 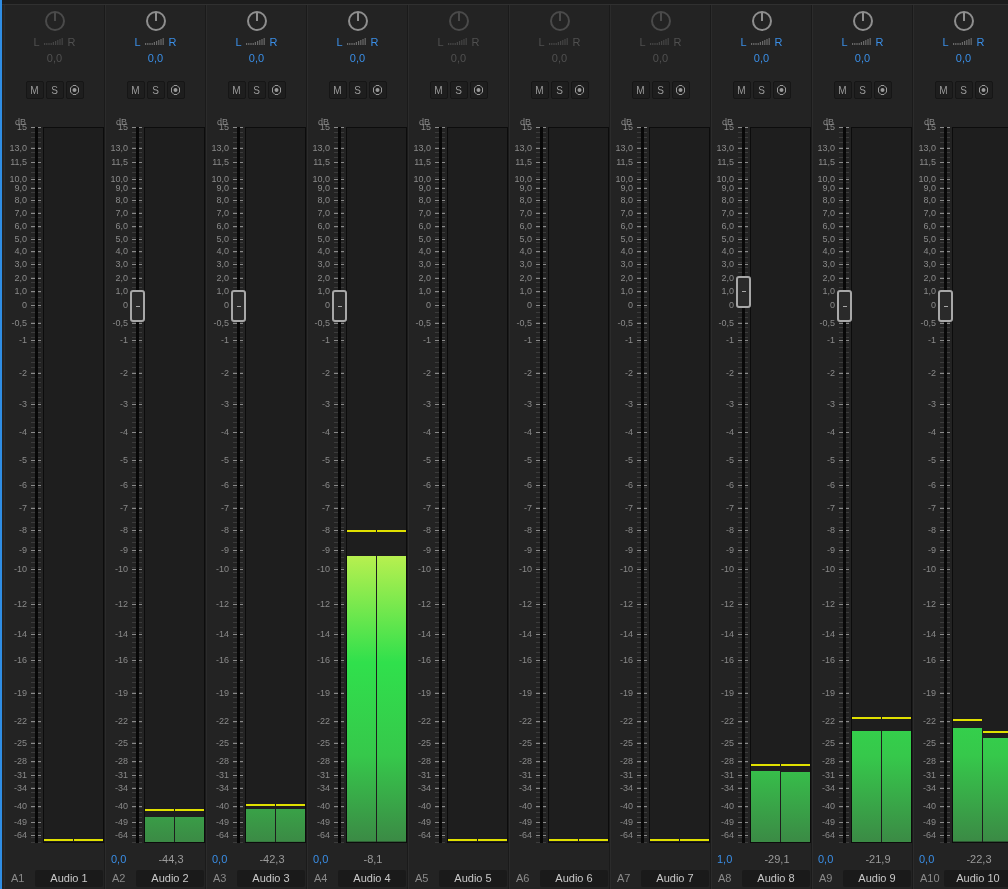 I want to click on track-name: Audio 5, so click(x=473, y=878).